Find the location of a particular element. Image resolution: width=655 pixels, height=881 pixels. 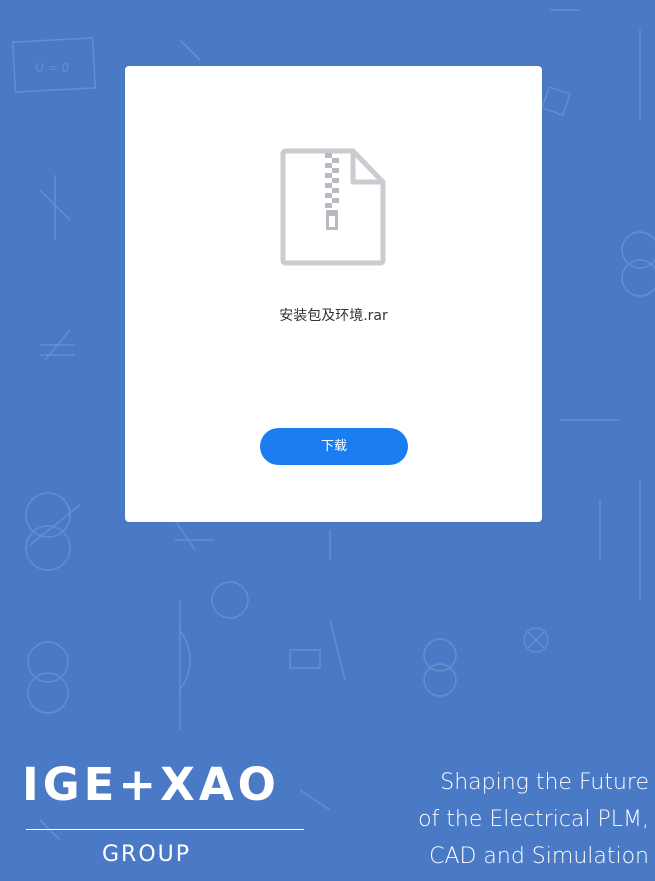

brand-logo: IGE+XAO is located at coordinates (151, 784).